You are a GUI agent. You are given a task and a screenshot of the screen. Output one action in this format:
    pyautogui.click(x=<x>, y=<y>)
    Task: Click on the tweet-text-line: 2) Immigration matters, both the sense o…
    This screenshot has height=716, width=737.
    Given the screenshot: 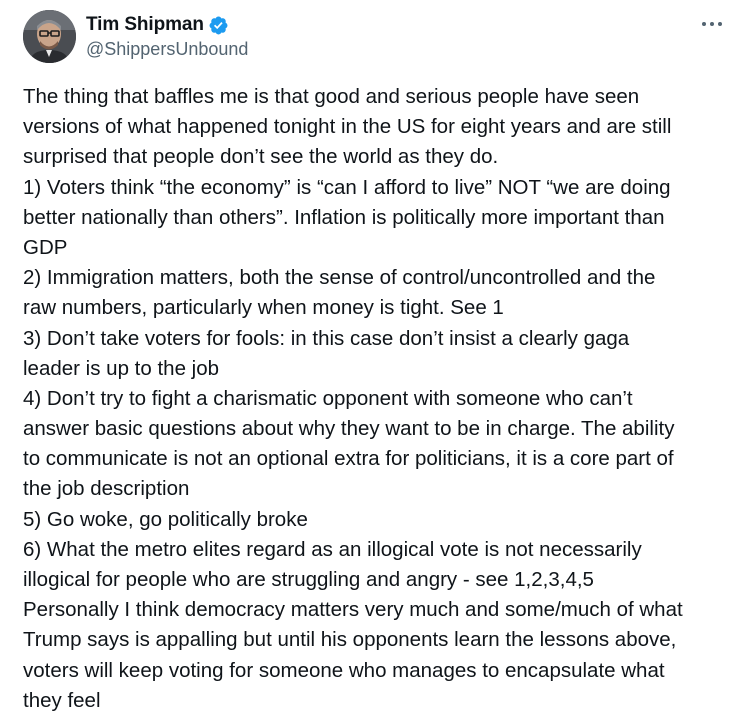 What is the action you would take?
    pyautogui.click(x=339, y=278)
    